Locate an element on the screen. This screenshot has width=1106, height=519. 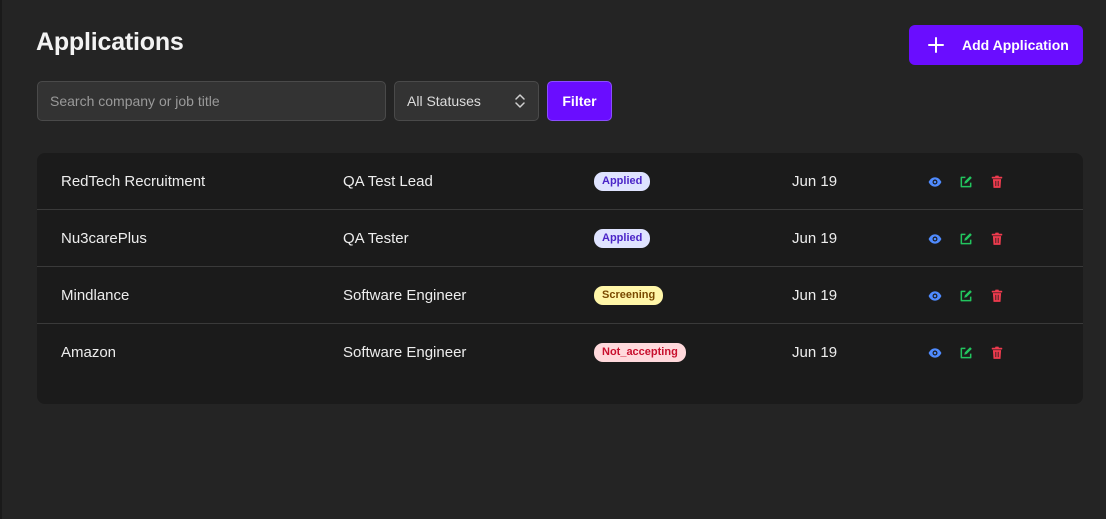
filter-button: Filter is located at coordinates (579, 101).